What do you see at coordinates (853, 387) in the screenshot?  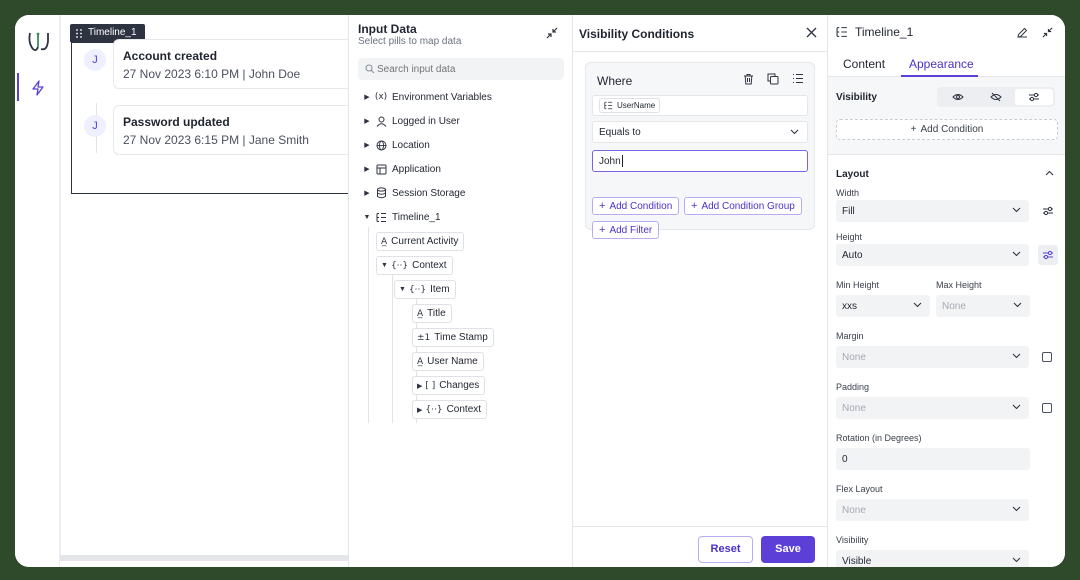 I see `padding-label: Padding` at bounding box center [853, 387].